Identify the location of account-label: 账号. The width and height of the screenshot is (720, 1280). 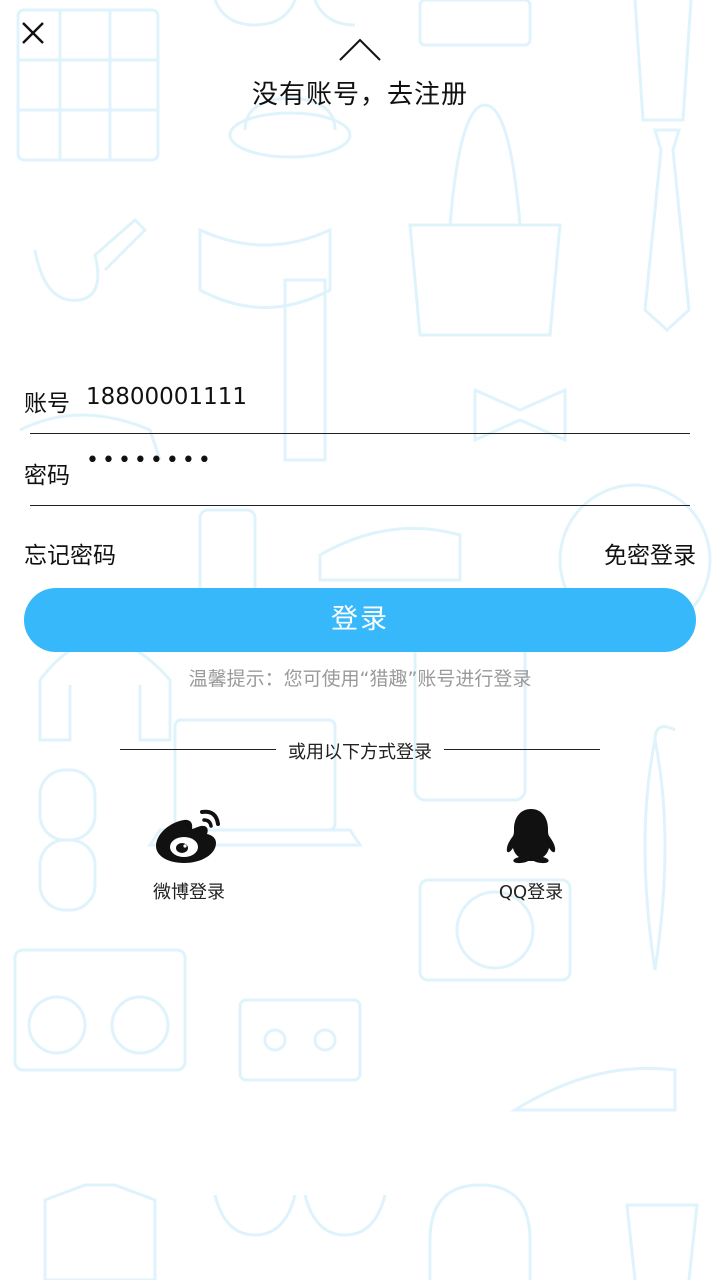
(47, 404).